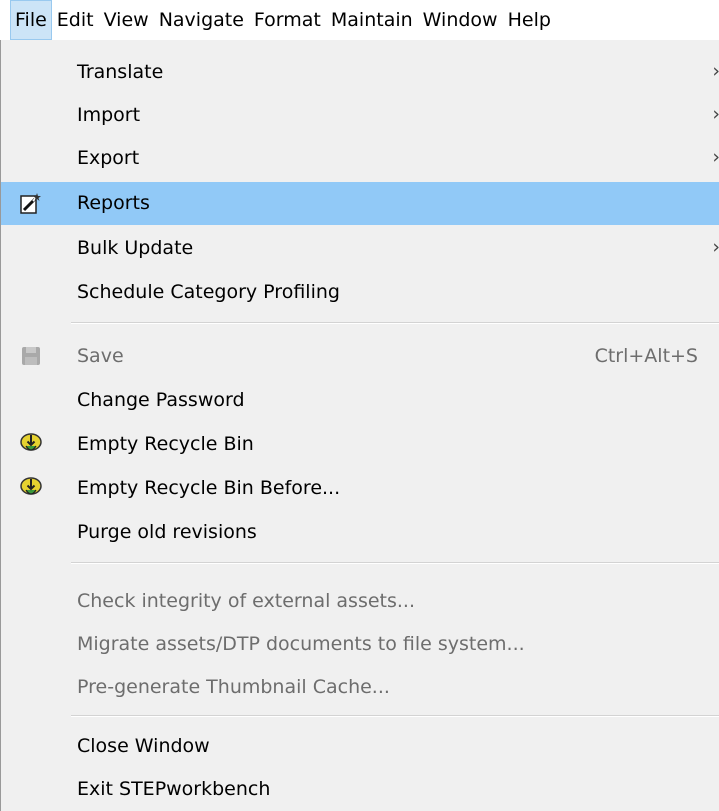 This screenshot has width=719, height=811. What do you see at coordinates (360, 789) in the screenshot?
I see `menu-item-exit: Exit STEPworkbench` at bounding box center [360, 789].